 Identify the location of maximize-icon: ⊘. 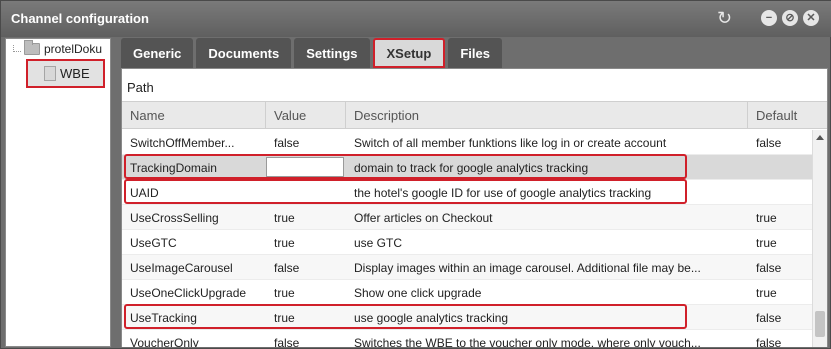
(790, 18).